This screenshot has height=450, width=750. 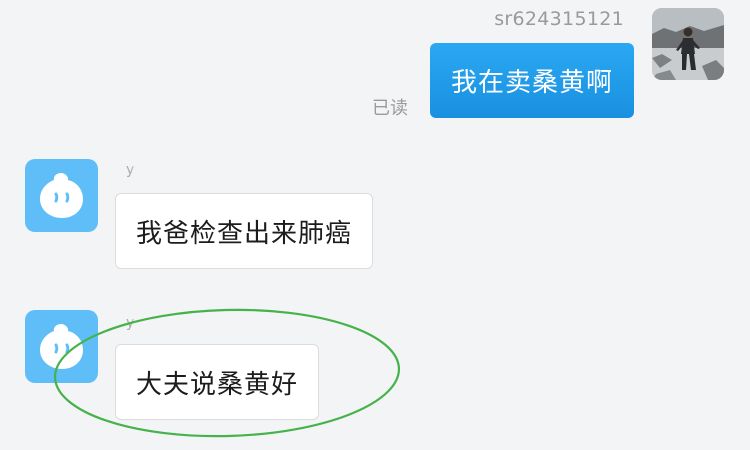 I want to click on user-photo-avatar, so click(x=688, y=44).